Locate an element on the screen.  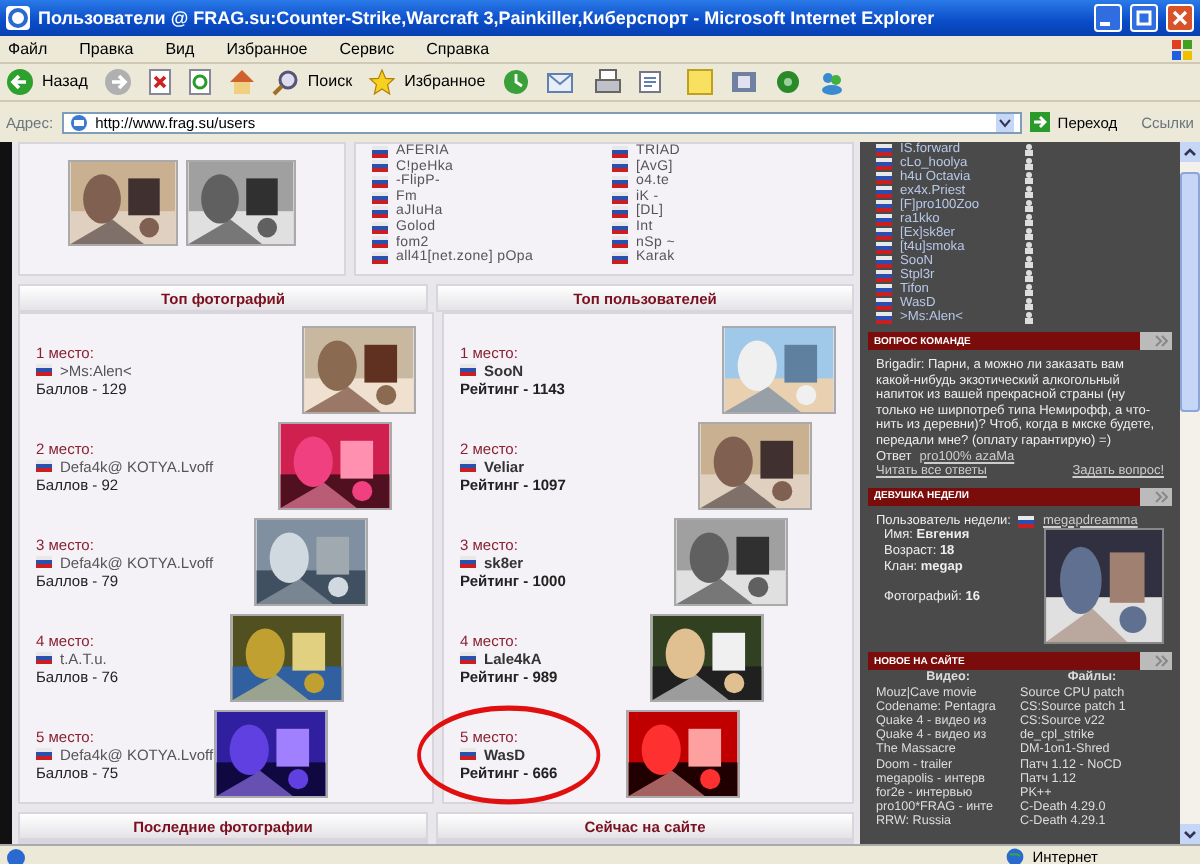
dropdown-arrow-icon is located at coordinates (1004, 122).